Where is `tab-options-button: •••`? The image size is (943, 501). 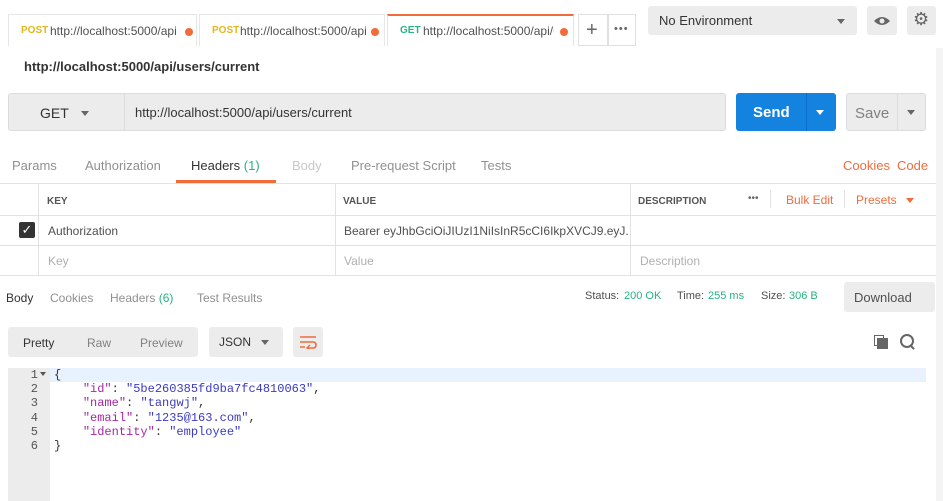 tab-options-button: ••• is located at coordinates (622, 30).